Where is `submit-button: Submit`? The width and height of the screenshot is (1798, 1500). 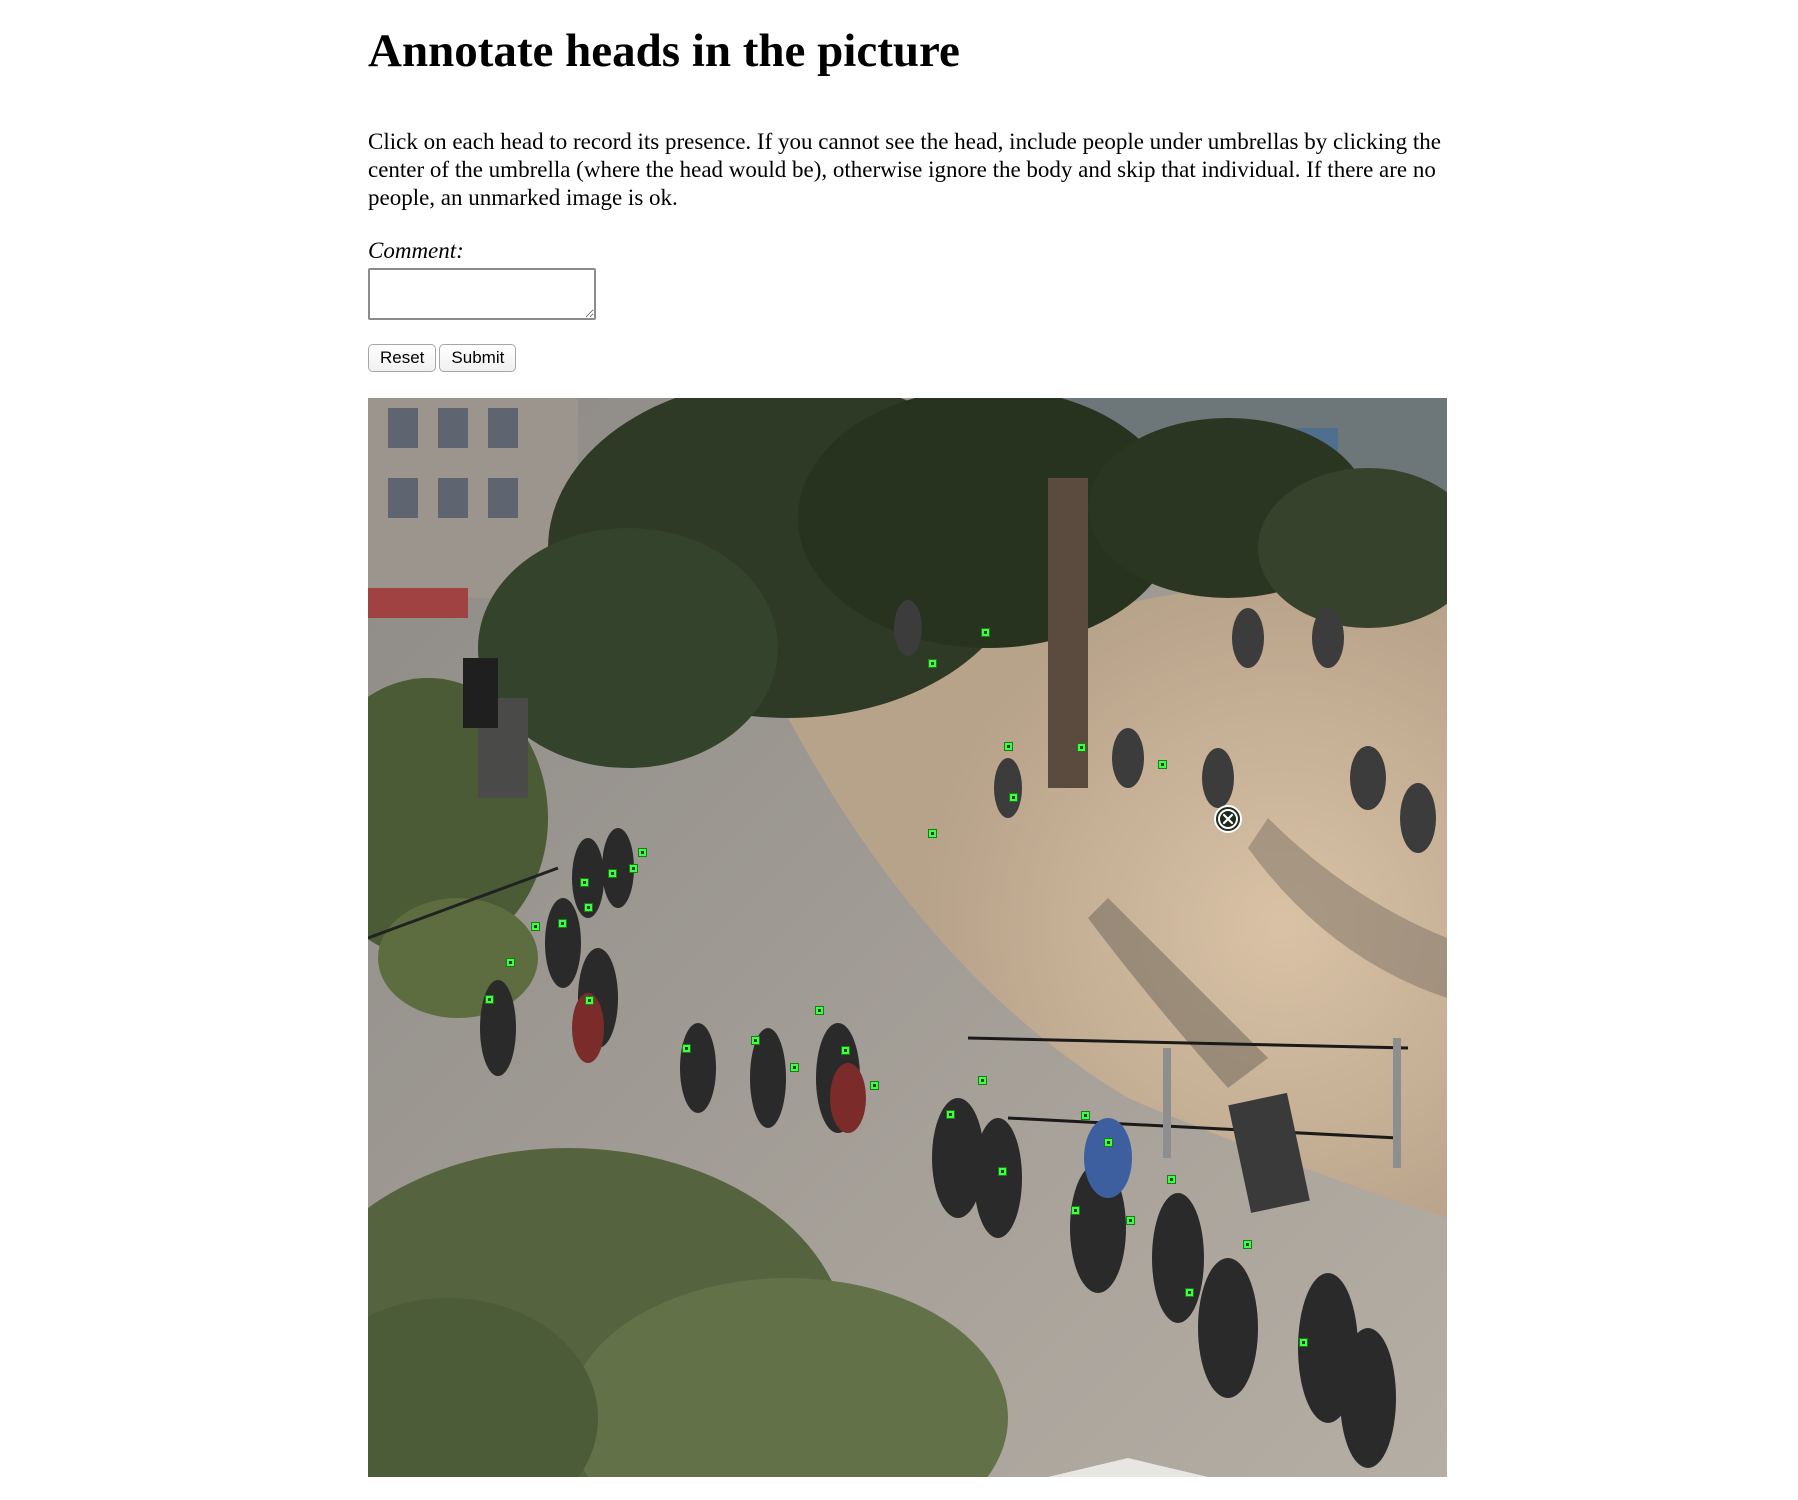
submit-button: Submit is located at coordinates (478, 358).